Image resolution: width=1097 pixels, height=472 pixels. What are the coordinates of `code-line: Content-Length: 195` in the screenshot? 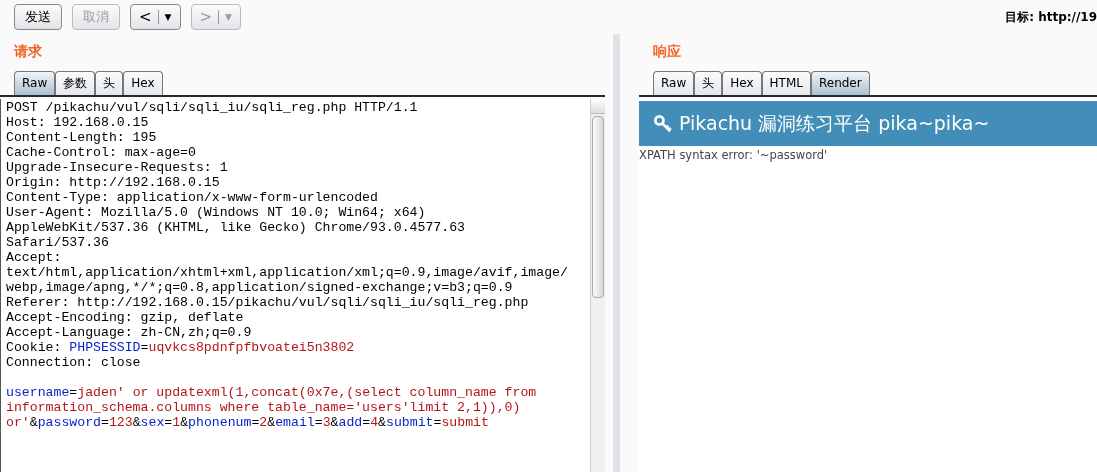 It's located at (81, 137).